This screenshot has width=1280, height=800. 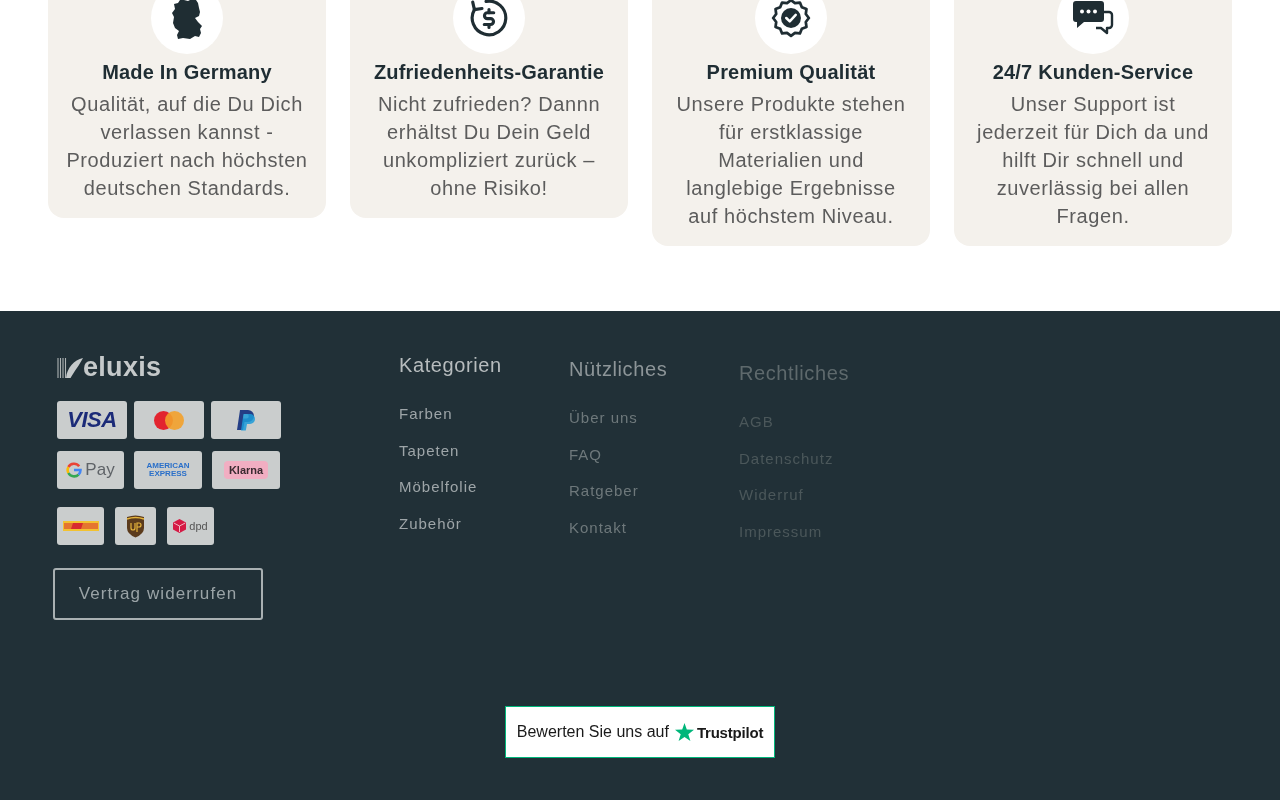 I want to click on feature-text: Unsere Produkte stehen für erstklassige Materialien und langlebige Ergebnisse auf höchstem Niveau., so click(x=791, y=160).